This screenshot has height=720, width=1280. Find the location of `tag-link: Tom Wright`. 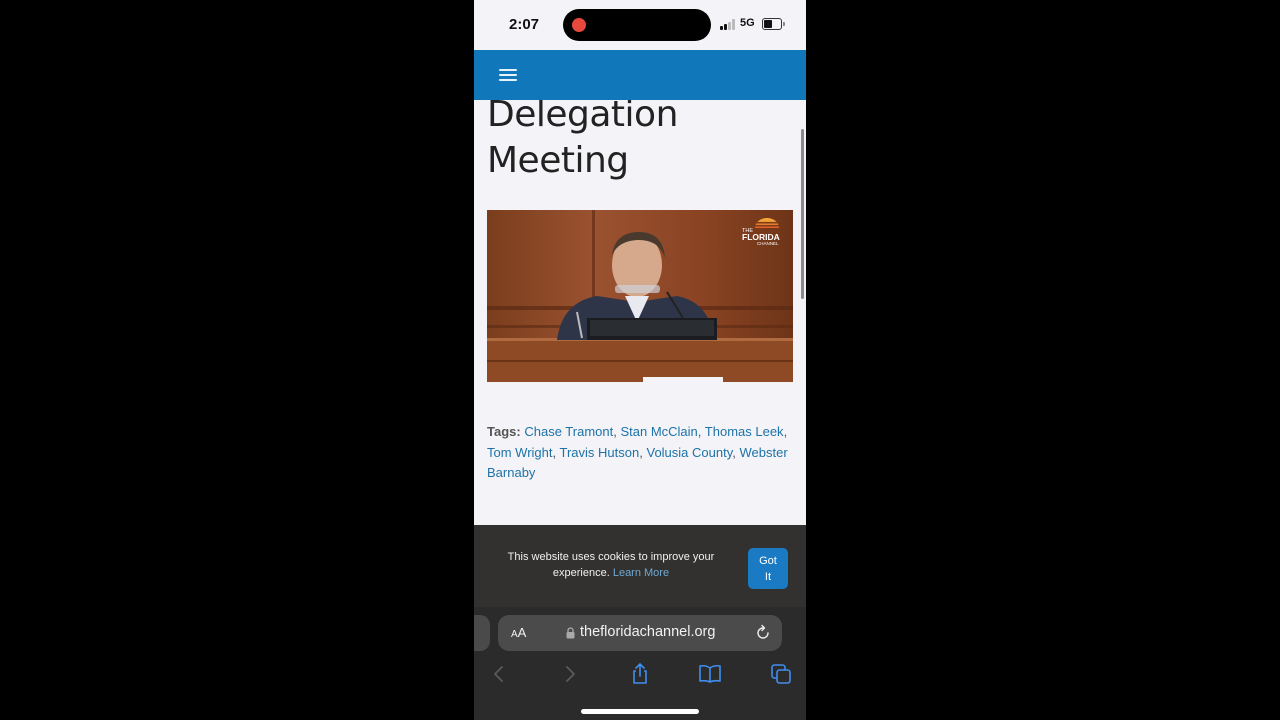

tag-link: Tom Wright is located at coordinates (520, 452).